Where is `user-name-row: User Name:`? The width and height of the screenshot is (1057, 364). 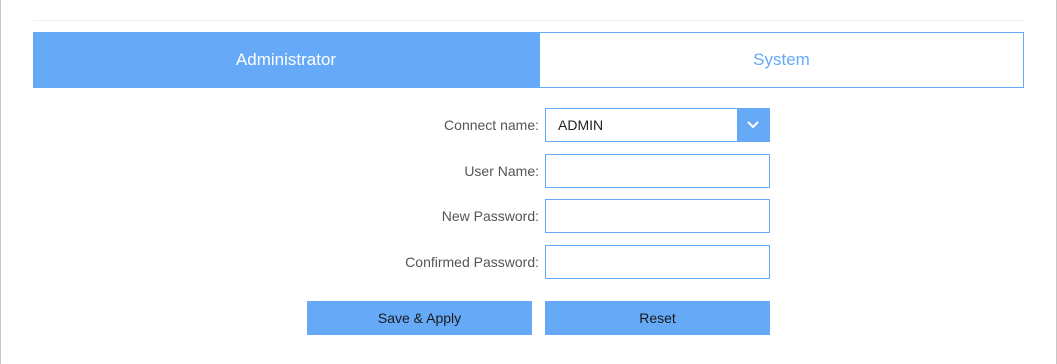 user-name-row: User Name: is located at coordinates (528, 171).